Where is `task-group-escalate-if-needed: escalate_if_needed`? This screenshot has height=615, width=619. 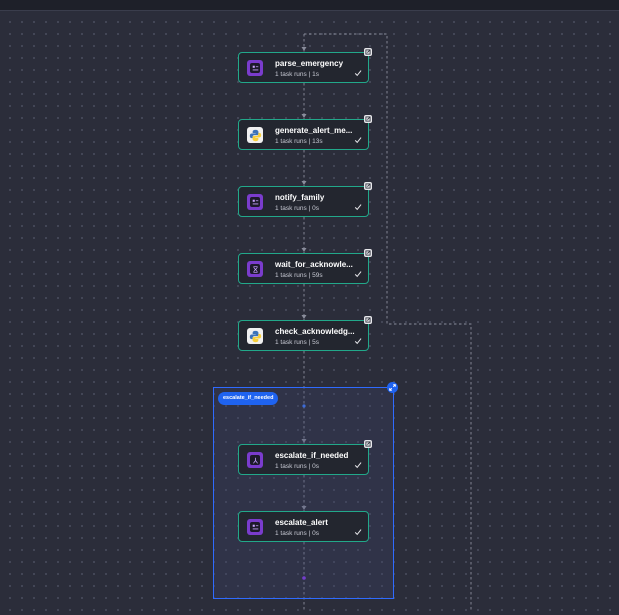
task-group-escalate-if-needed: escalate_if_needed is located at coordinates (305, 490).